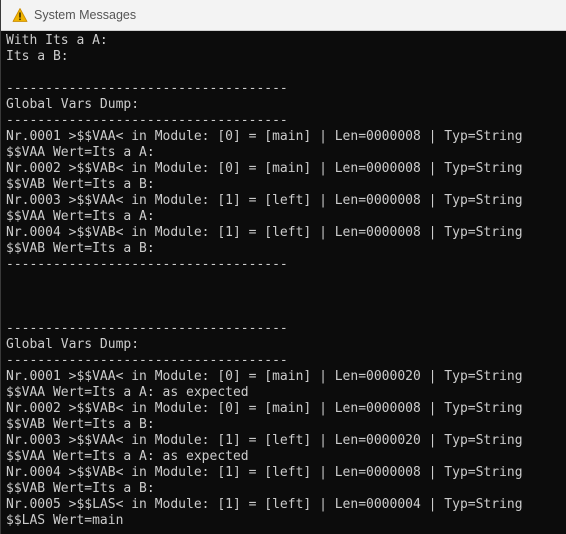 This screenshot has width=566, height=534. Describe the element at coordinates (65, 520) in the screenshot. I see `console-line: $$LAS Wert=main` at that location.